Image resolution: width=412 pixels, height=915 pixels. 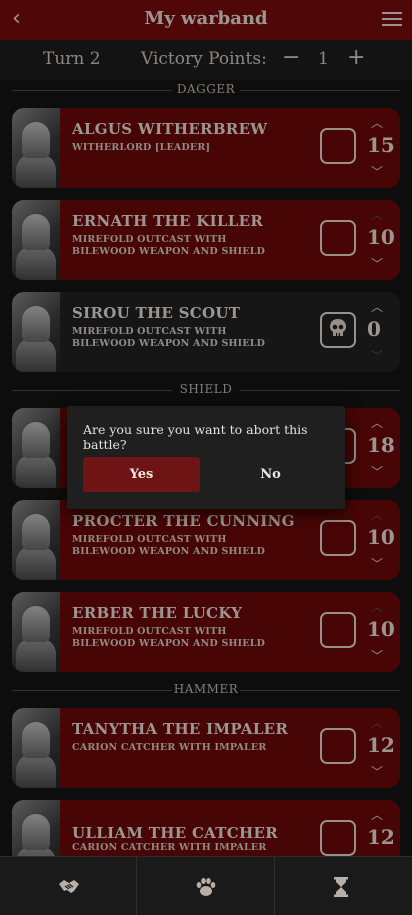 I want to click on tab-handshake, so click(x=68, y=886).